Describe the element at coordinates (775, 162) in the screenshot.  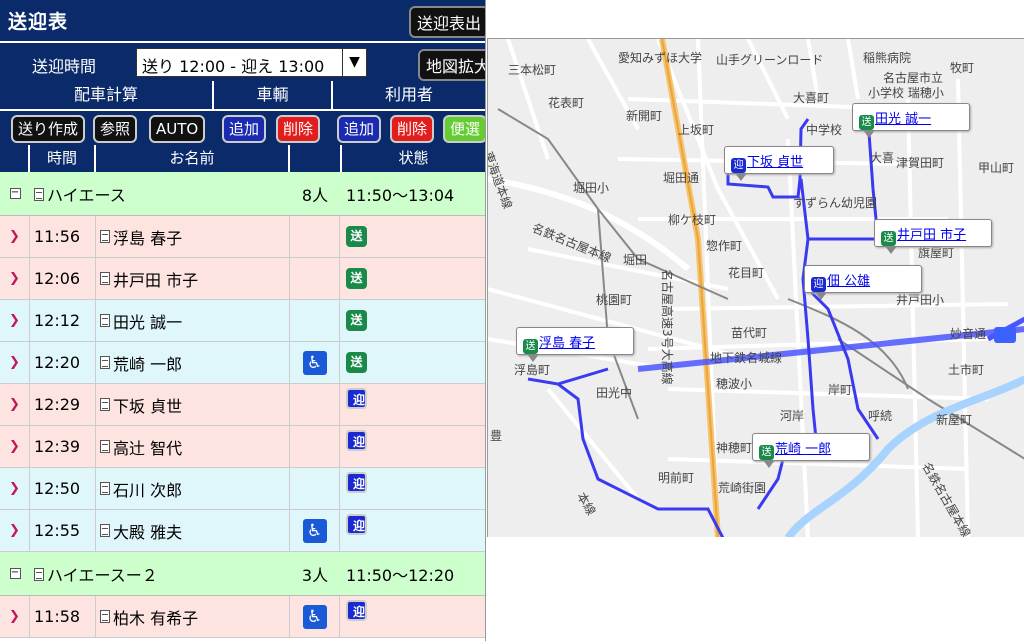
I see `marker-link: 下坂 貞世` at that location.